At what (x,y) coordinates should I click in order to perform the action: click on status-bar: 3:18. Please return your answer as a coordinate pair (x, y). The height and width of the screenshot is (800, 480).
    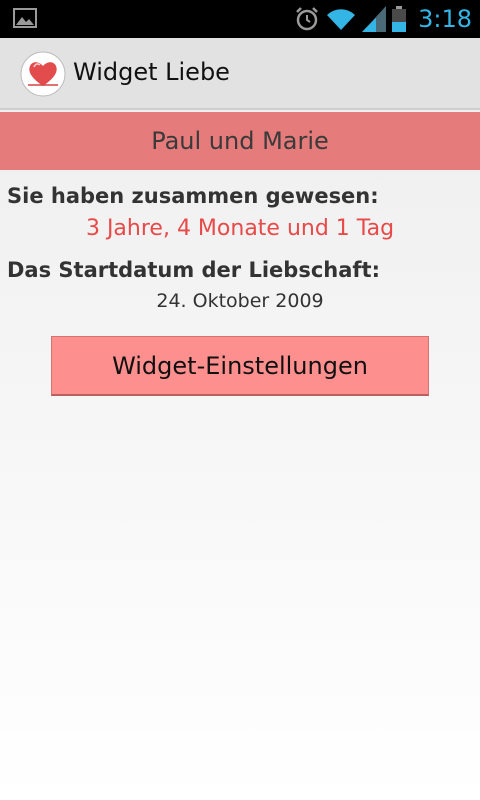
    Looking at the image, I should click on (240, 19).